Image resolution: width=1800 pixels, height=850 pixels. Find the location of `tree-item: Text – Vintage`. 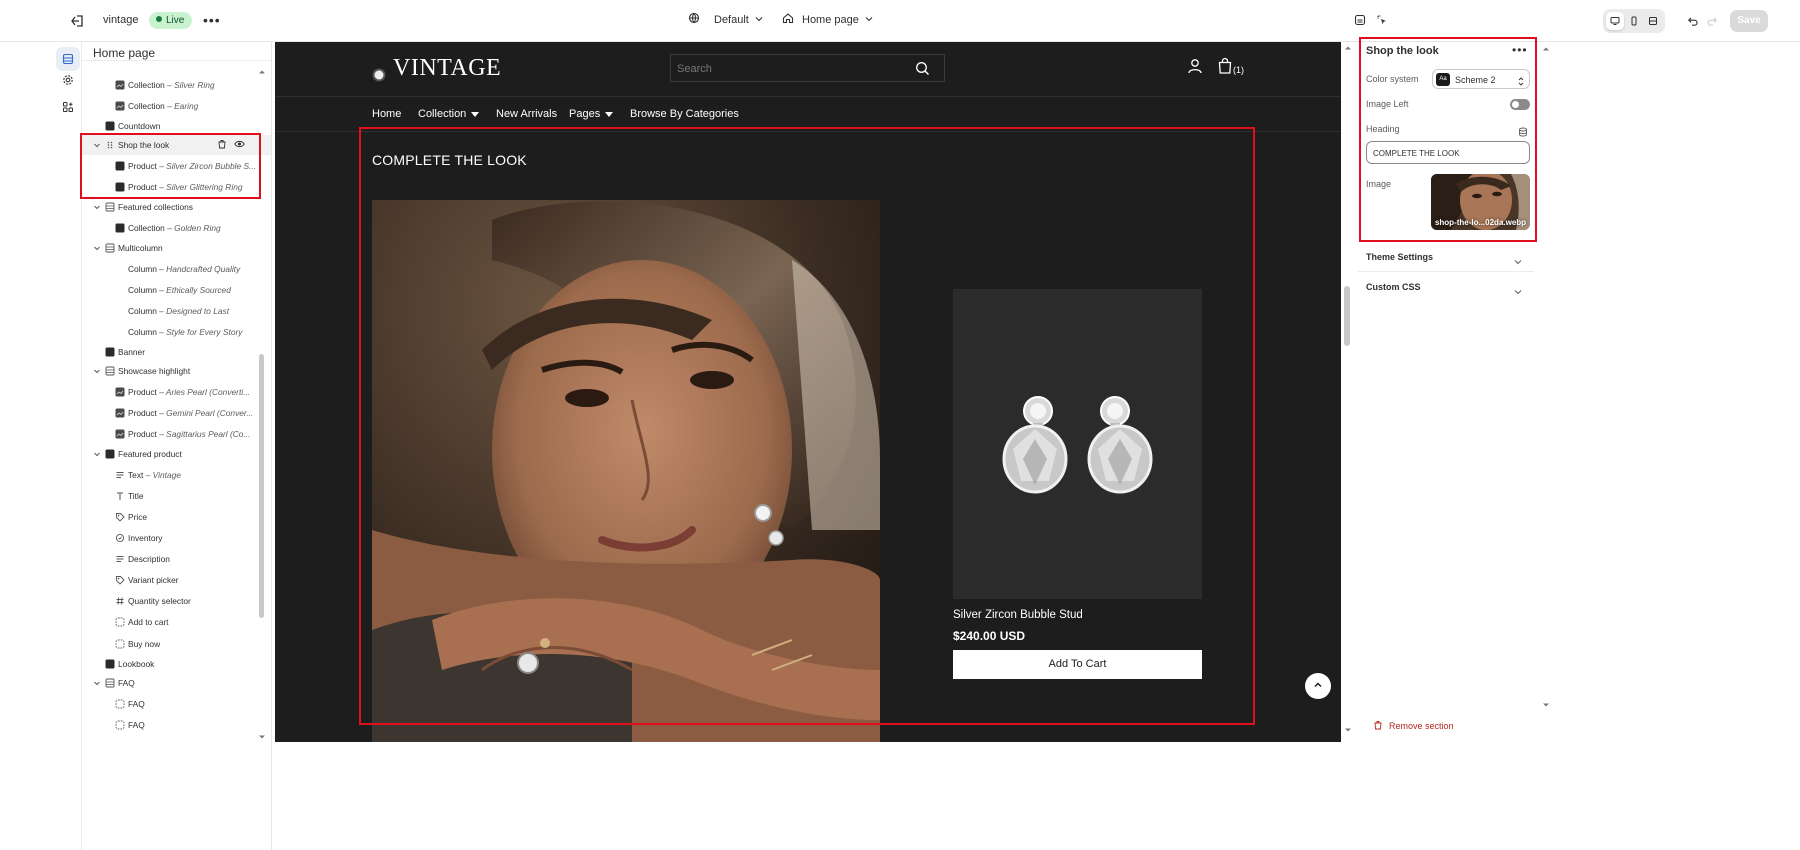

tree-item: Text – Vintage is located at coordinates (176, 475).